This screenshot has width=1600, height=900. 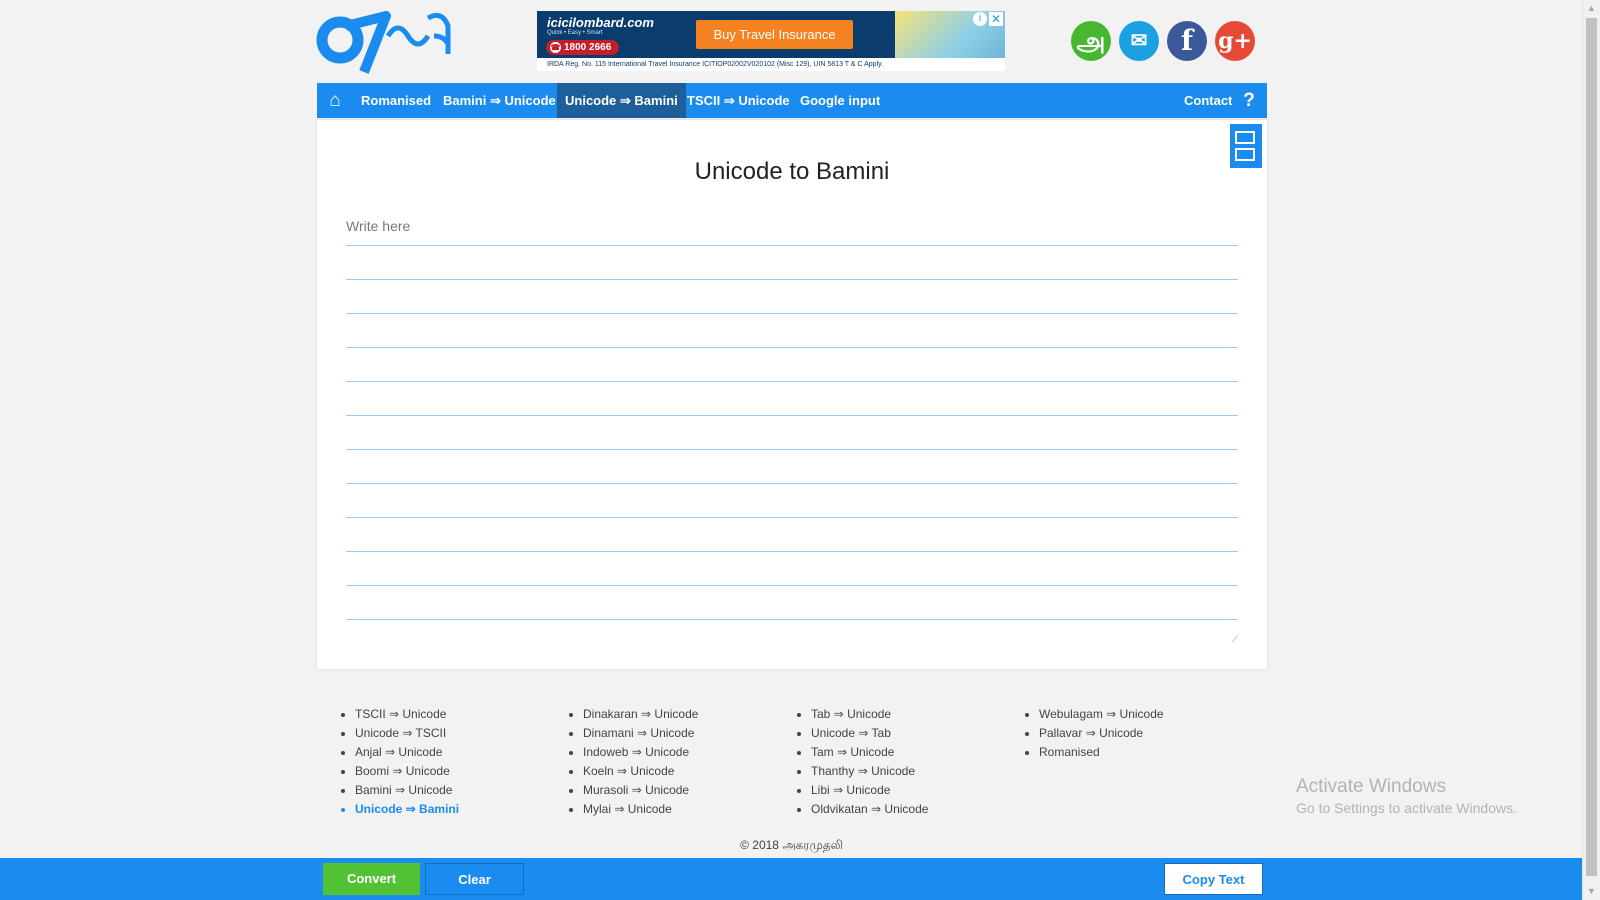 What do you see at coordinates (1213, 879) in the screenshot?
I see `copy-text-button: Copy Text` at bounding box center [1213, 879].